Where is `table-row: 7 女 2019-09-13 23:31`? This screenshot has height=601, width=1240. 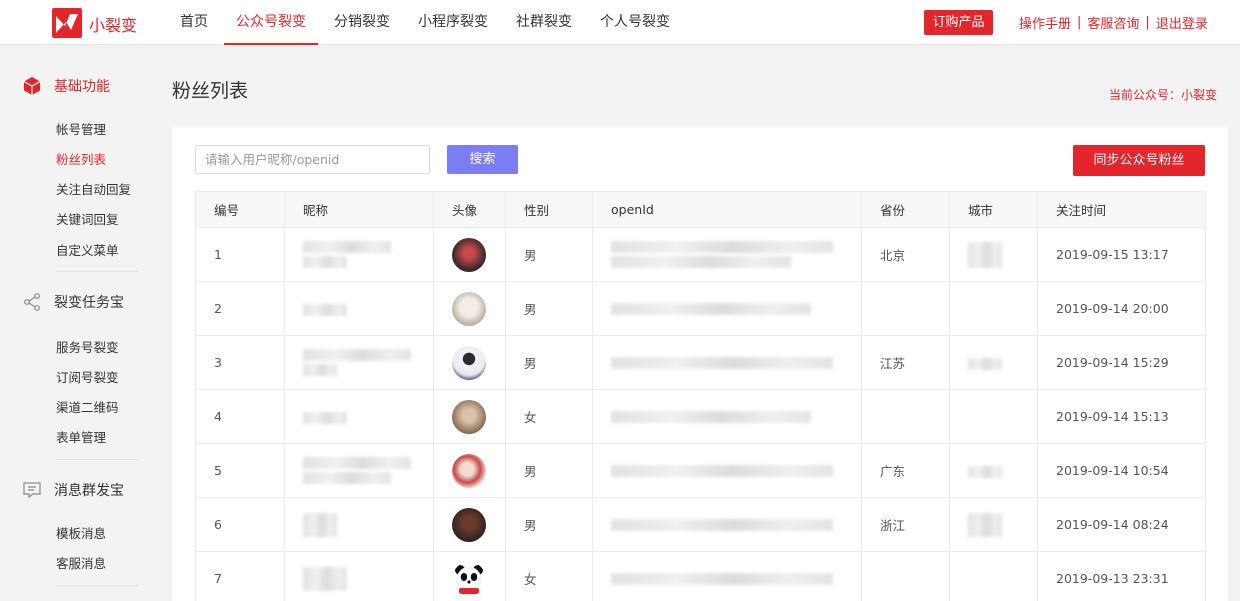
table-row: 7 女 2019-09-13 23:31 is located at coordinates (700, 576).